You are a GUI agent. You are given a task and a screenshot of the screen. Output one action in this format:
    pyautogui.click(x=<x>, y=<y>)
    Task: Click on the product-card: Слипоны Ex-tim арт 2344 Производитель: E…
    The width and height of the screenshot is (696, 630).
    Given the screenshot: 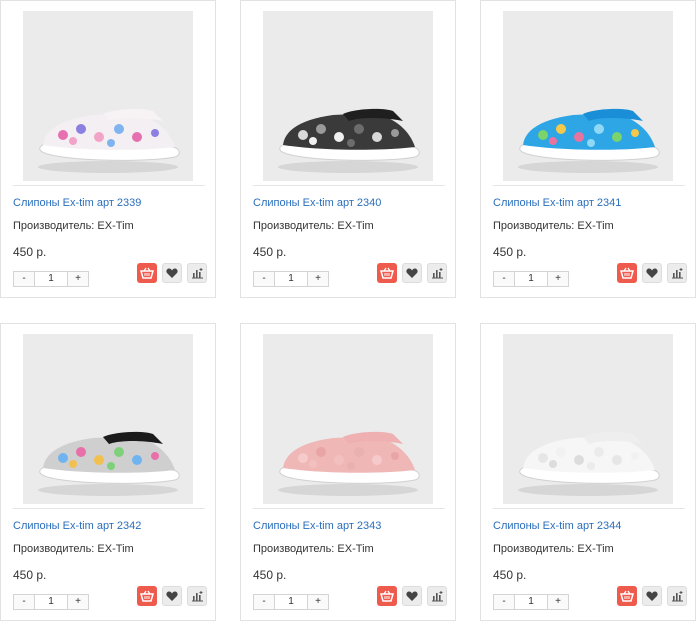 What is the action you would take?
    pyautogui.click(x=588, y=472)
    